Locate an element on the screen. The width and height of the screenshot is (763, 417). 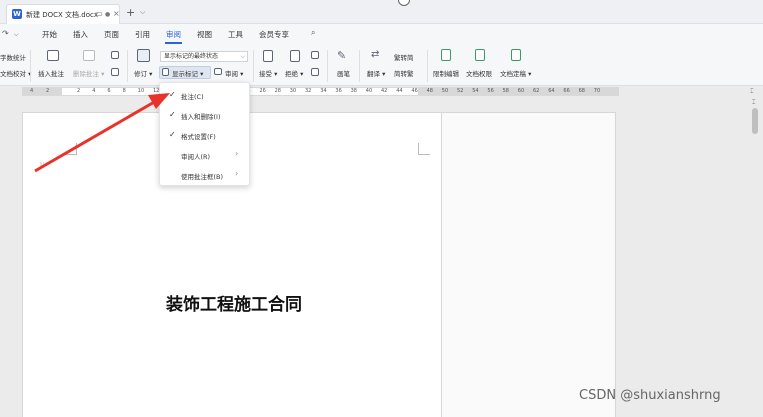
arrow-head is located at coordinates (159, 101).